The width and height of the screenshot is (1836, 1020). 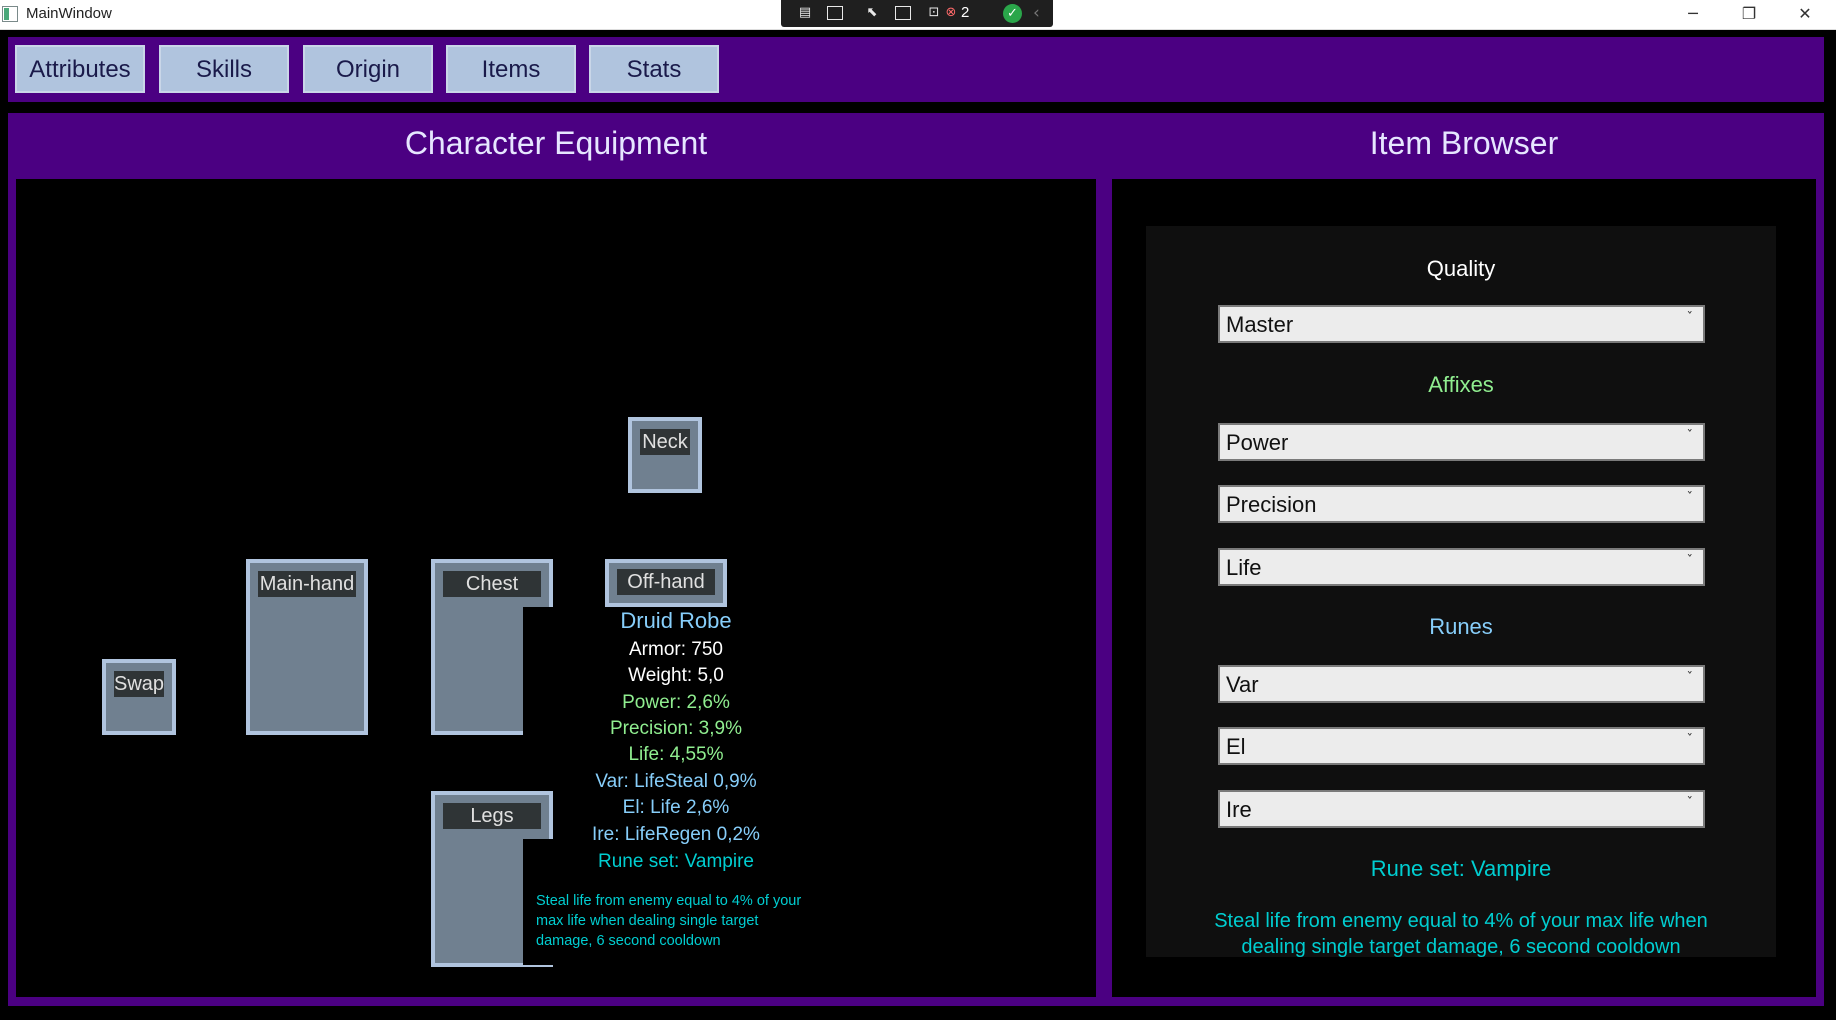 I want to click on slot-main-hand-label: Main-hand, so click(x=307, y=584).